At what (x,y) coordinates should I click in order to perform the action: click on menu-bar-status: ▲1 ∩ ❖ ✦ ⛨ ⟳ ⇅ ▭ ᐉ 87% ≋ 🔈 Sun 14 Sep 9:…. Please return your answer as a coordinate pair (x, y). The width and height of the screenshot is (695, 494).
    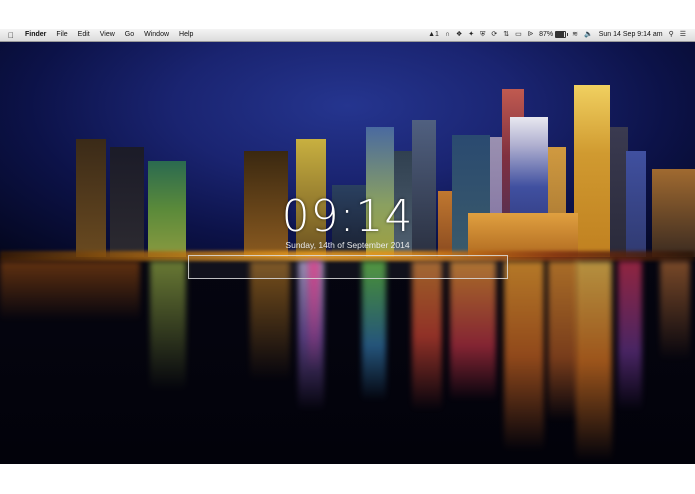
    Looking at the image, I should click on (560, 35).